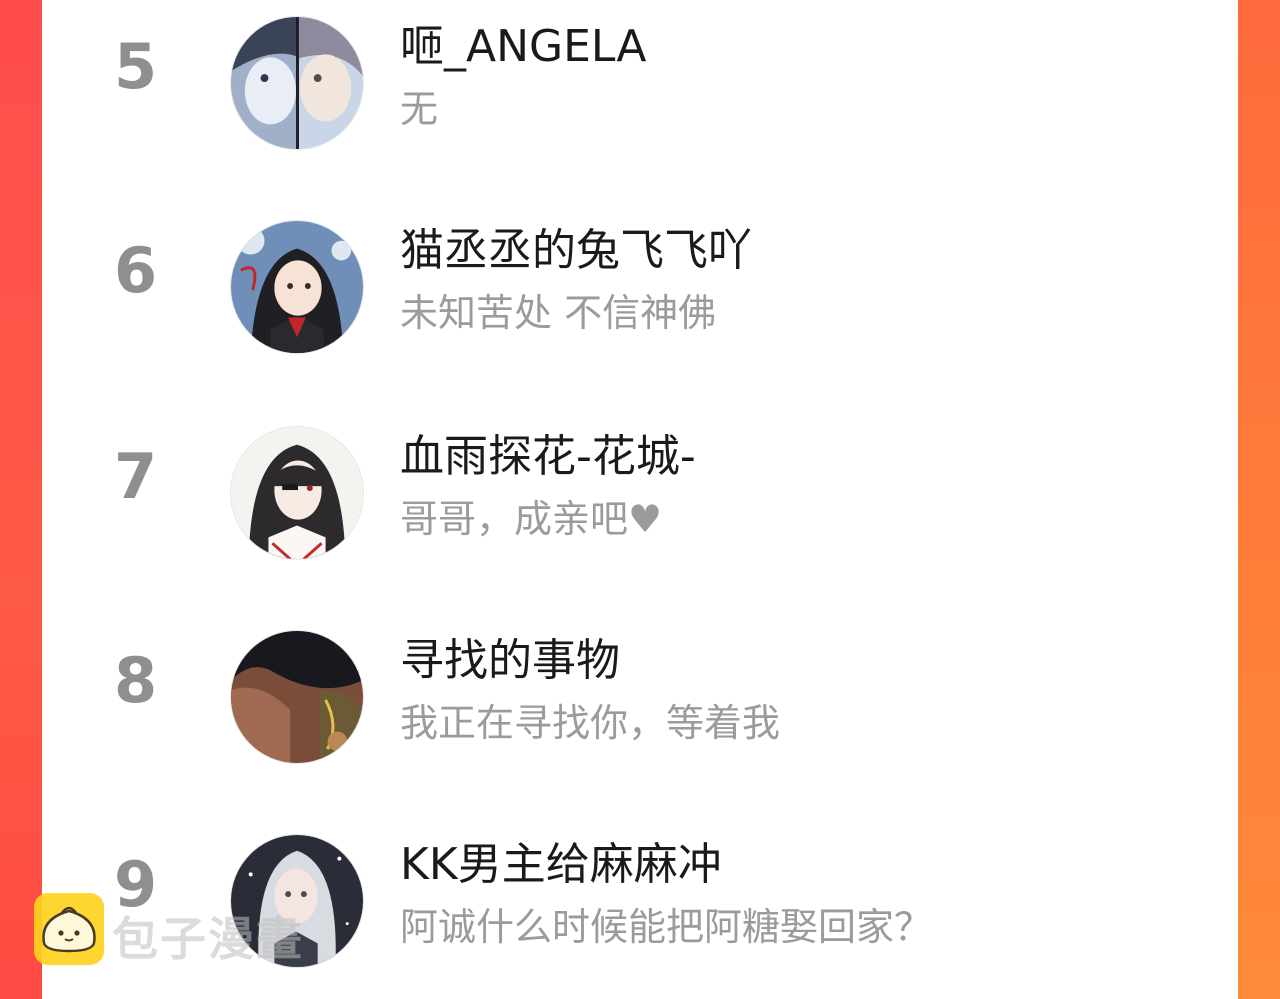 Image resolution: width=1280 pixels, height=999 pixels. I want to click on user-name: 猫丞丞的兔飞飞吖, so click(576, 251).